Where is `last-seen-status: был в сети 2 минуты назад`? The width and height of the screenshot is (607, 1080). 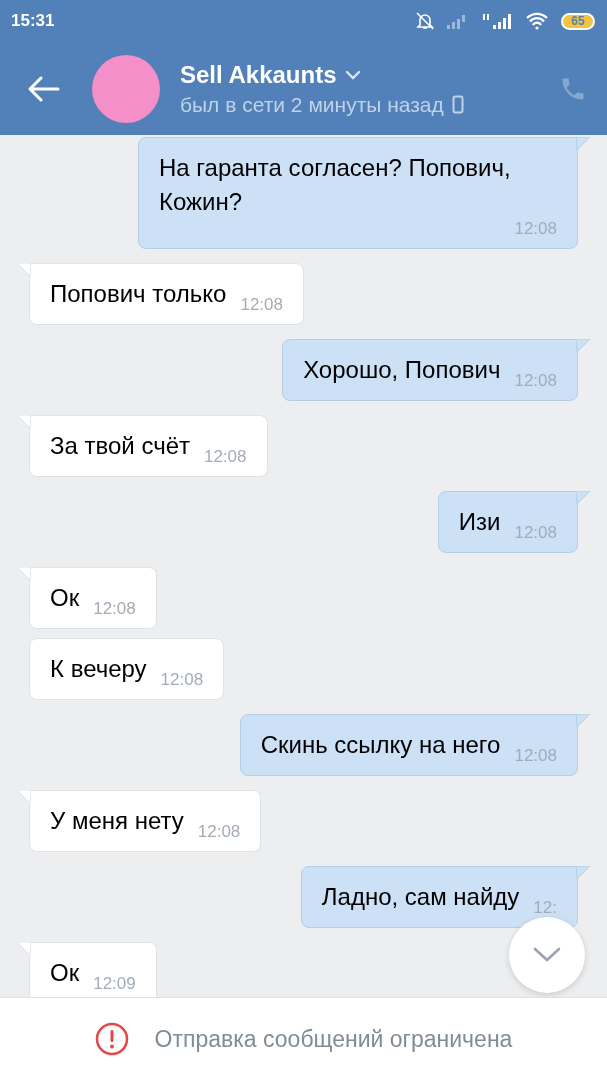
last-seen-status: был в сети 2 минуты назад is located at coordinates (312, 104).